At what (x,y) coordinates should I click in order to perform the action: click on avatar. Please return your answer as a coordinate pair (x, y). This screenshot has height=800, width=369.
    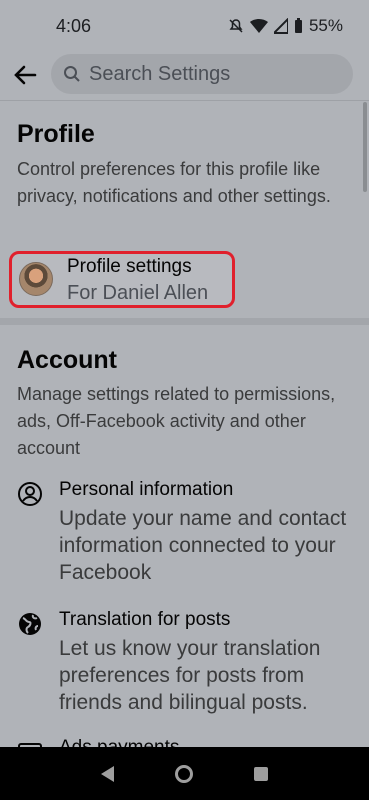
    Looking at the image, I should click on (36, 279).